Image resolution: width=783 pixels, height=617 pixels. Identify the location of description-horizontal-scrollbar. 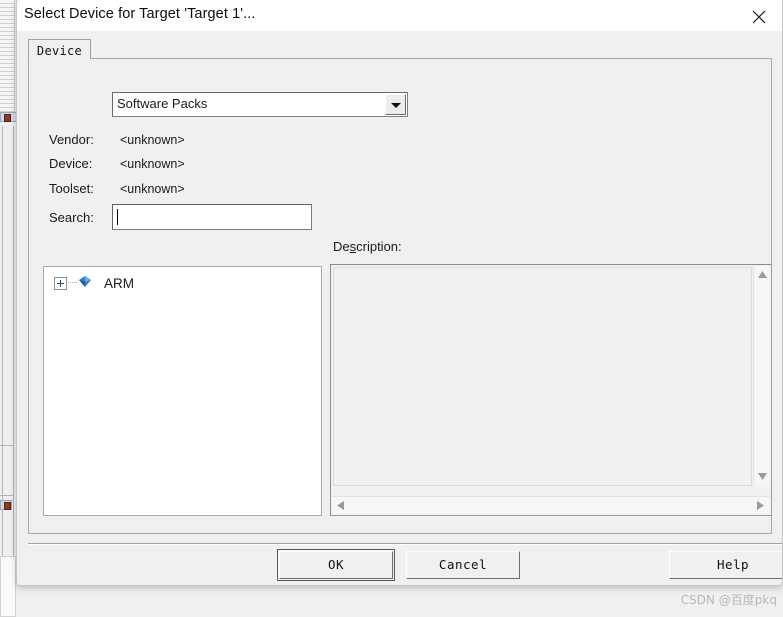
(551, 505).